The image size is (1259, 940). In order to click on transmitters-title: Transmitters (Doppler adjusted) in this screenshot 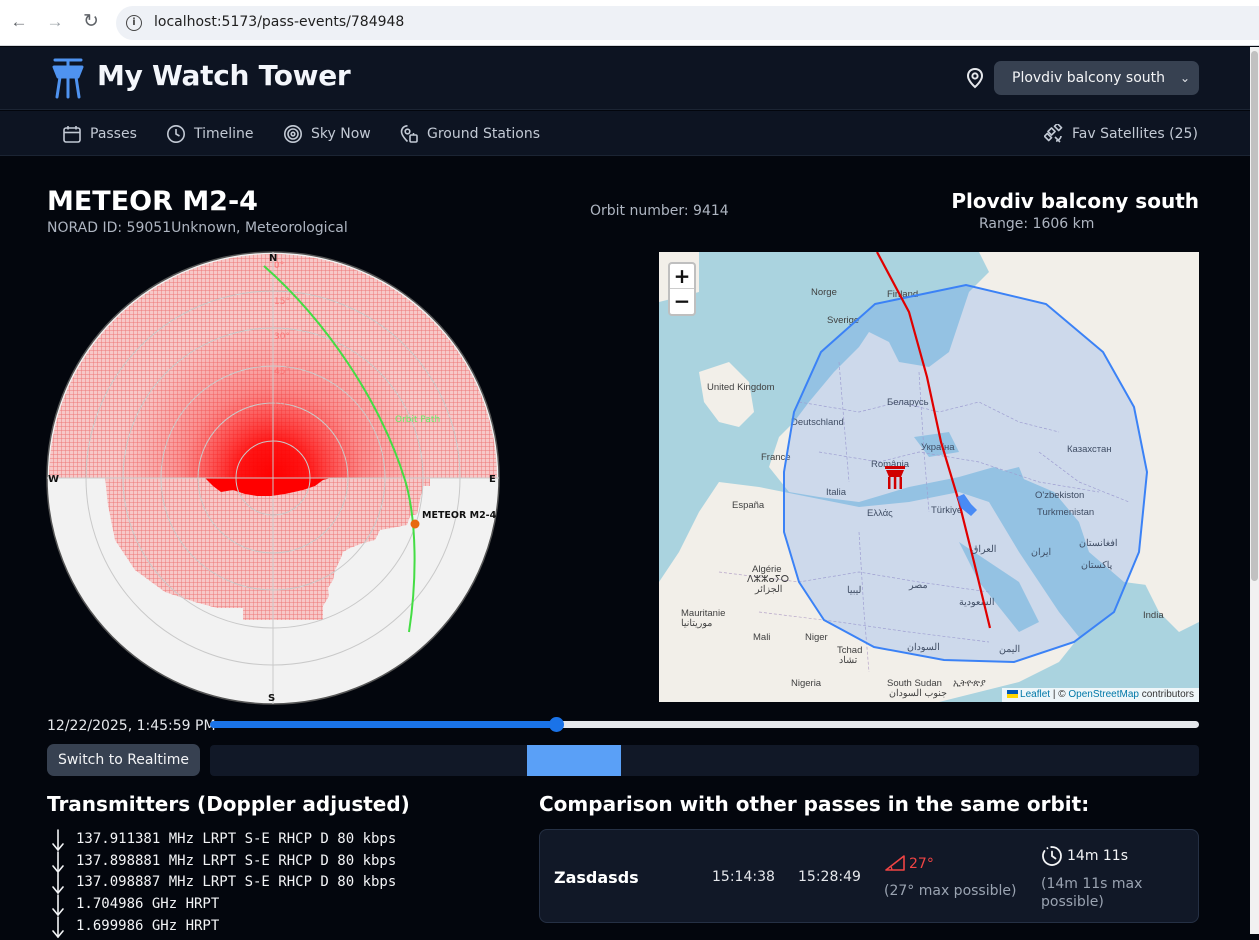, I will do `click(228, 804)`.